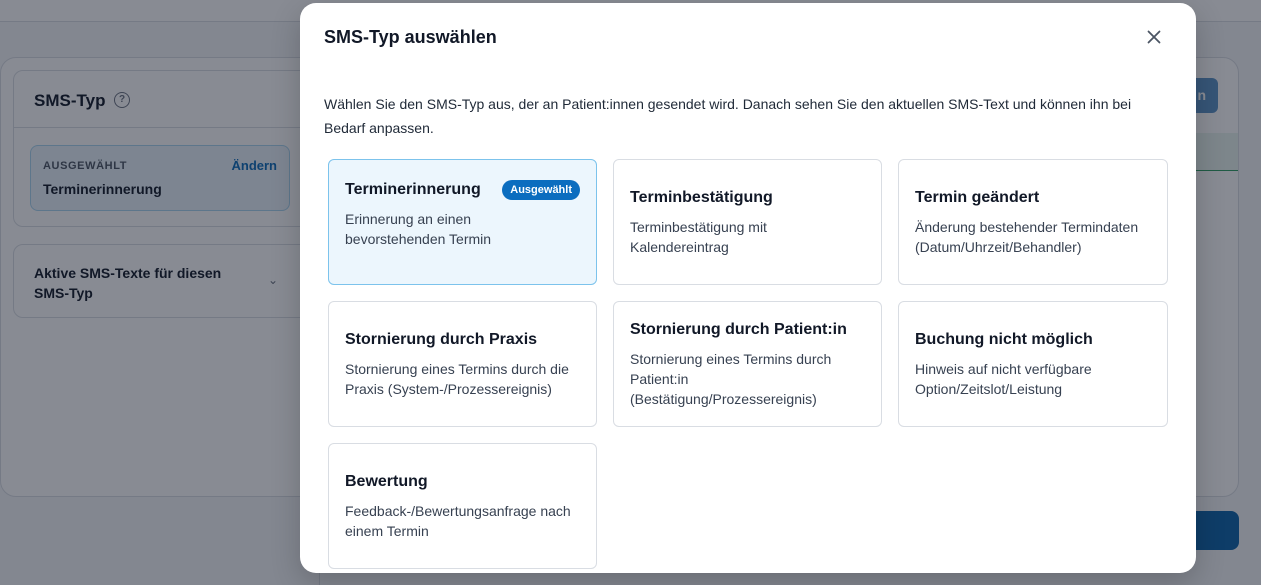  Describe the element at coordinates (410, 37) in the screenshot. I see `modal-title: SMS-Typ auswählen` at that location.